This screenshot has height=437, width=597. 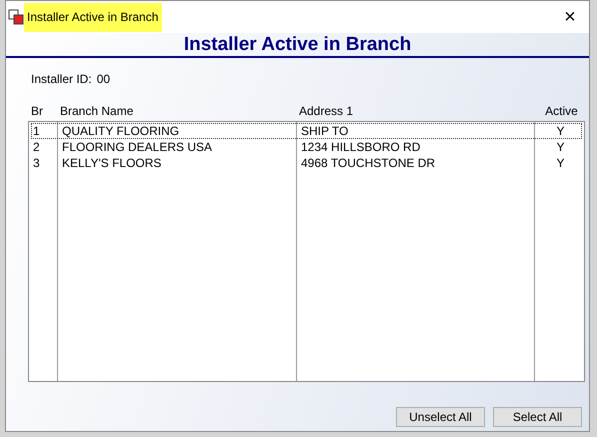 What do you see at coordinates (37, 111) in the screenshot?
I see `column-header: Br` at bounding box center [37, 111].